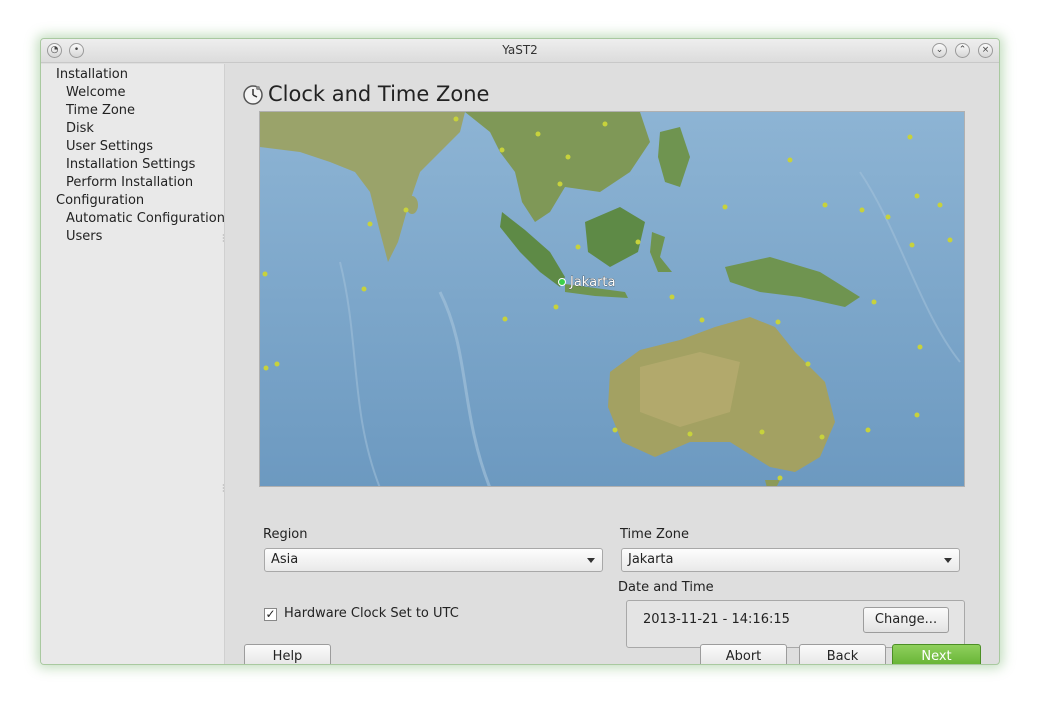 This screenshot has height=707, width=1040. I want to click on hardware-clock-utc-label: Hardware Clock Set to UTC, so click(371, 613).